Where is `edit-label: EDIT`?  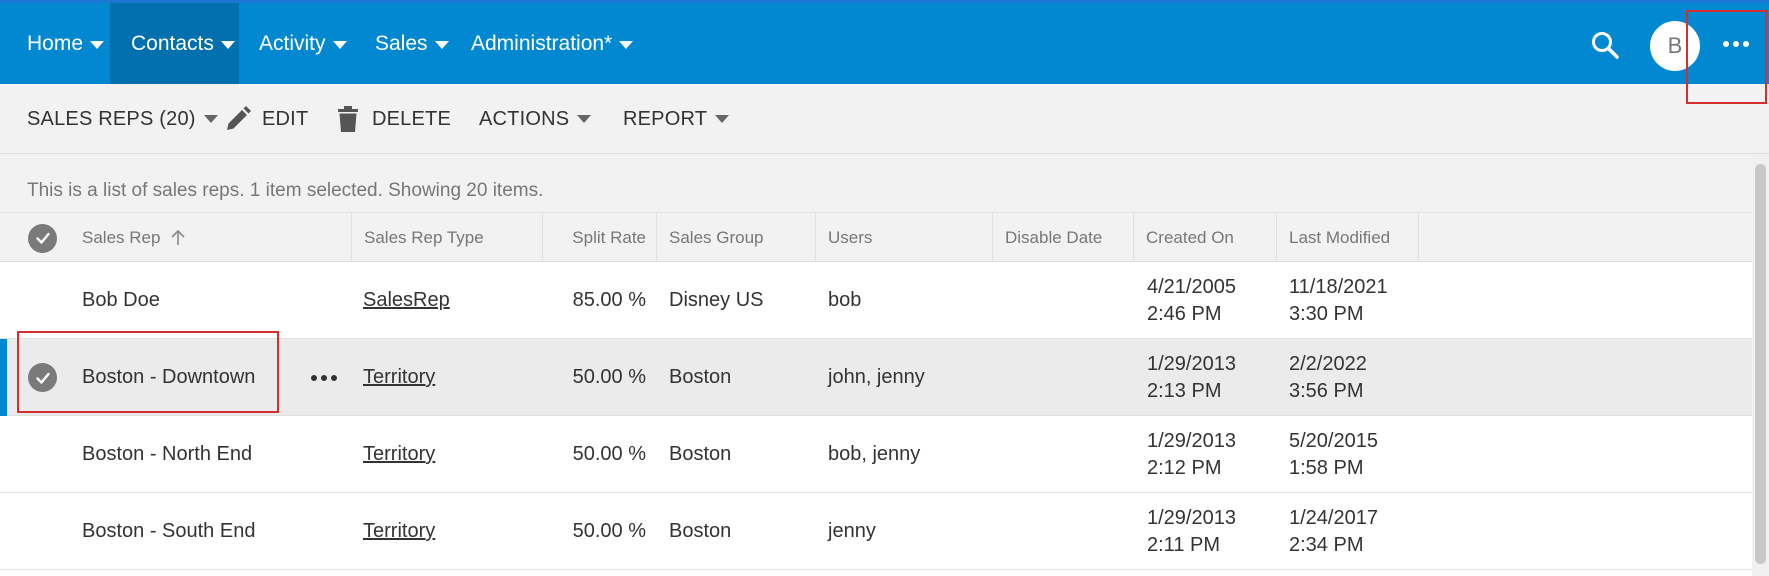
edit-label: EDIT is located at coordinates (285, 118).